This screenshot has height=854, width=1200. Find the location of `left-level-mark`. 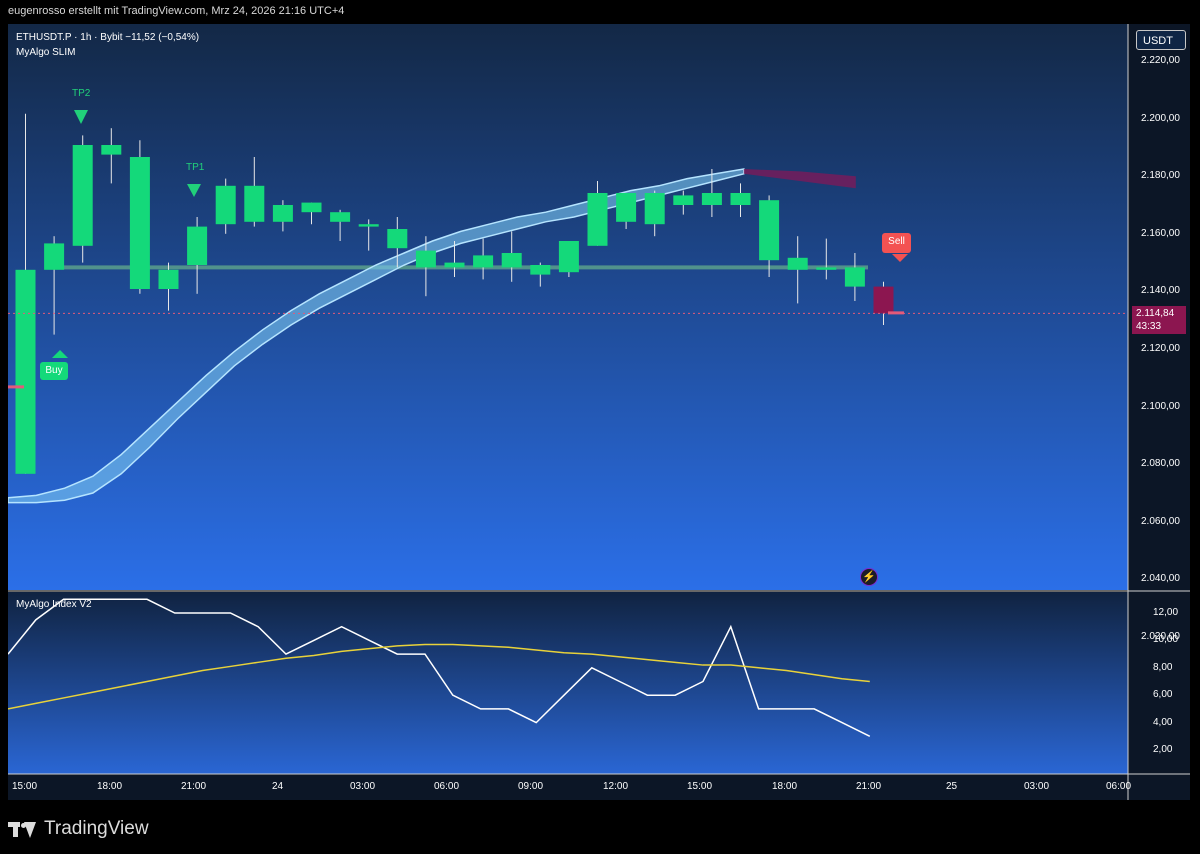

left-level-mark is located at coordinates (16, 387).